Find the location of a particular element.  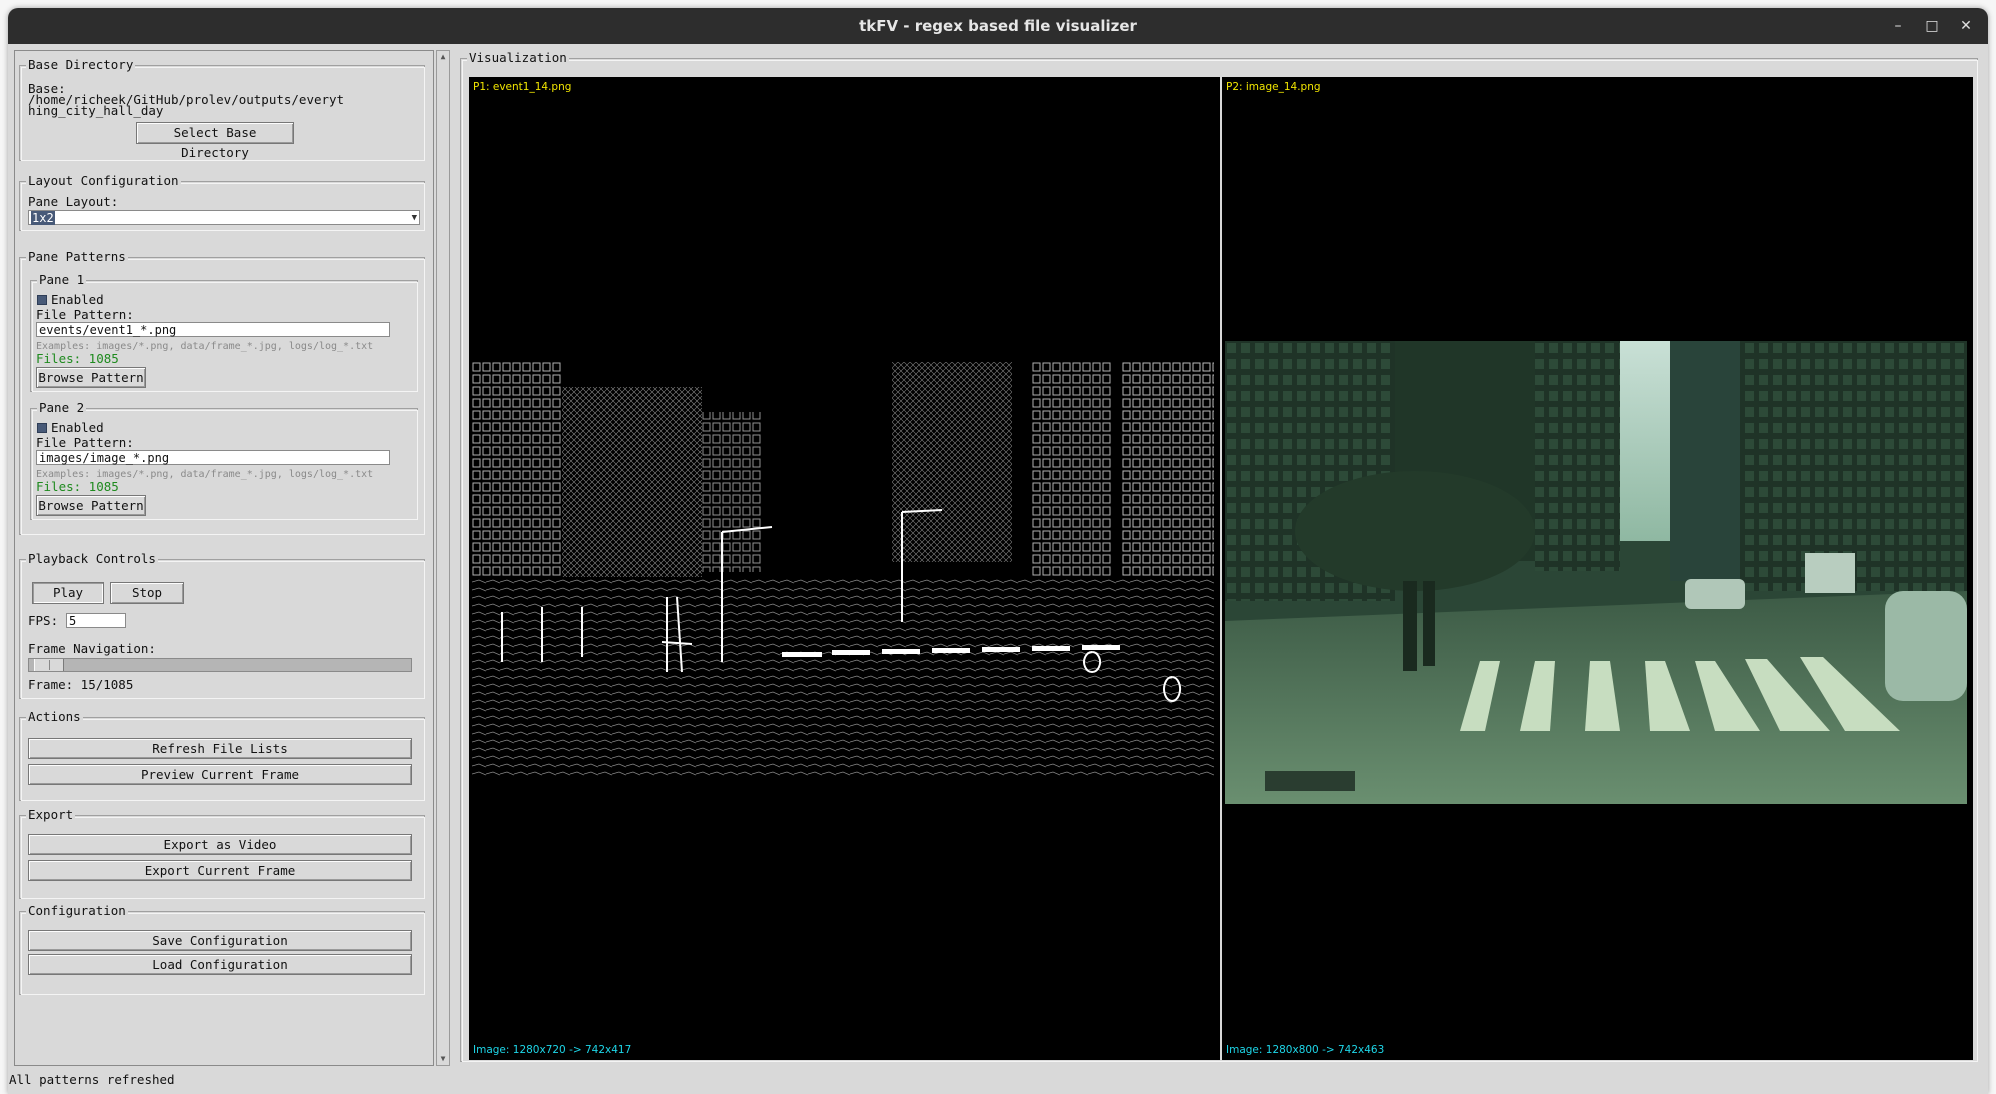

pane2-enabled-checkbox is located at coordinates (42, 428).